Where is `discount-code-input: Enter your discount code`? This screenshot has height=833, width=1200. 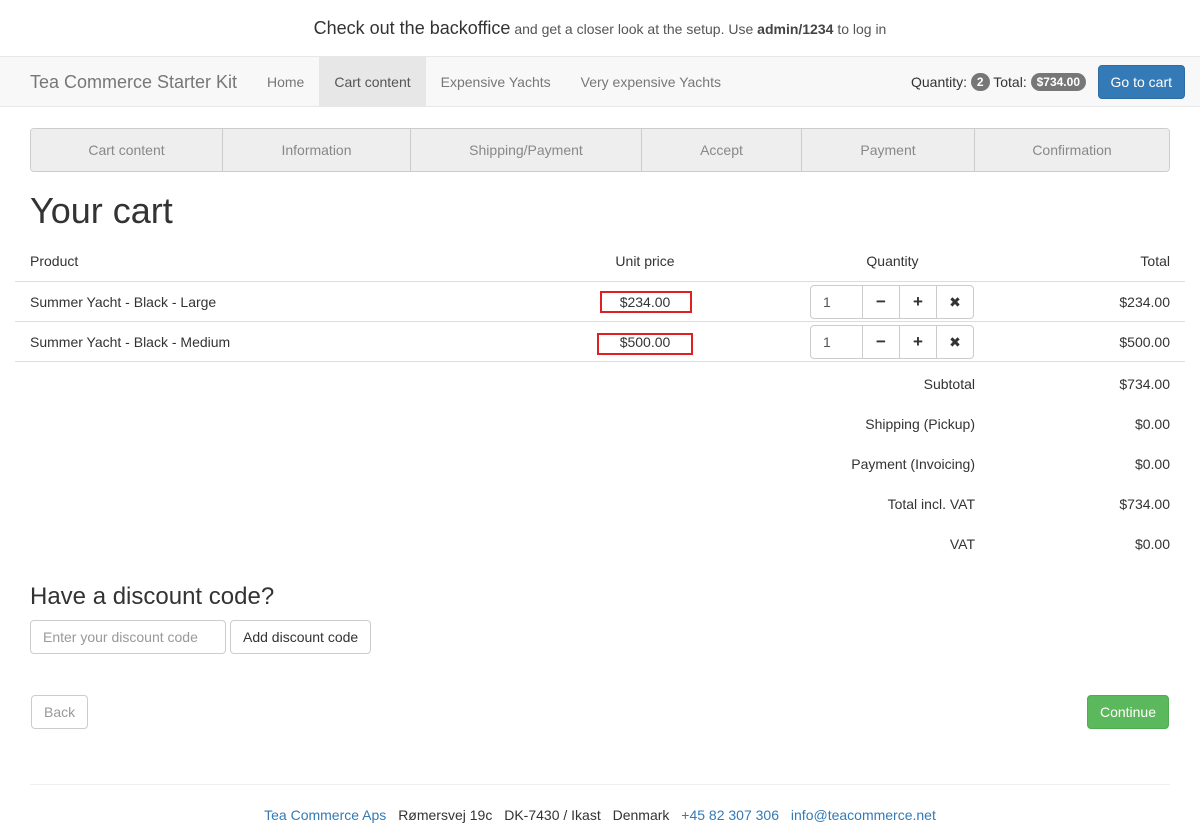 discount-code-input: Enter your discount code is located at coordinates (128, 637).